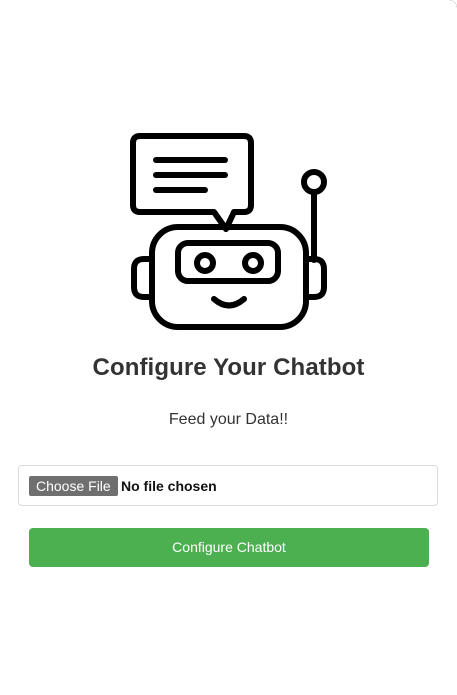 The height and width of the screenshot is (695, 457). Describe the element at coordinates (229, 547) in the screenshot. I see `configure-chatbot-button: Configure Chatbot` at that location.